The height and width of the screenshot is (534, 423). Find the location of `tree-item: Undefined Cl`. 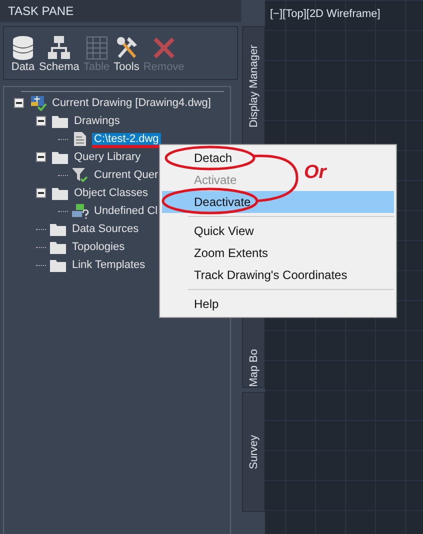

tree-item: Undefined Cl is located at coordinates (126, 211).